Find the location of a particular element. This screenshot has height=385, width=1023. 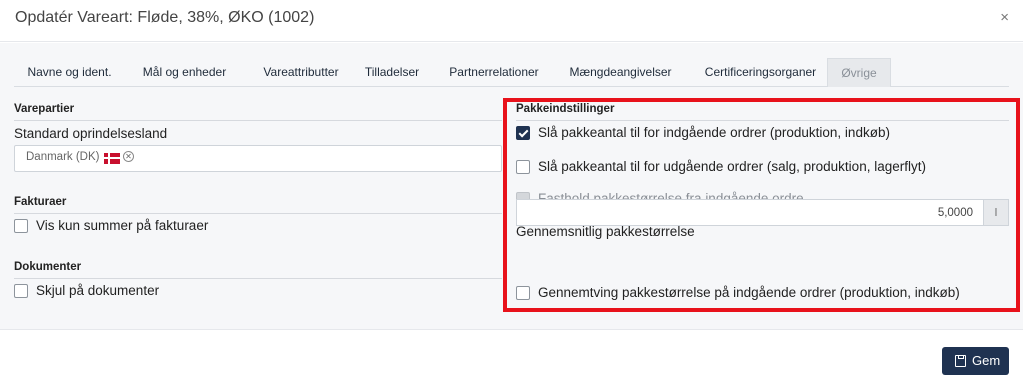

pakkeantal-indgaaende-checkbox is located at coordinates (523, 133).